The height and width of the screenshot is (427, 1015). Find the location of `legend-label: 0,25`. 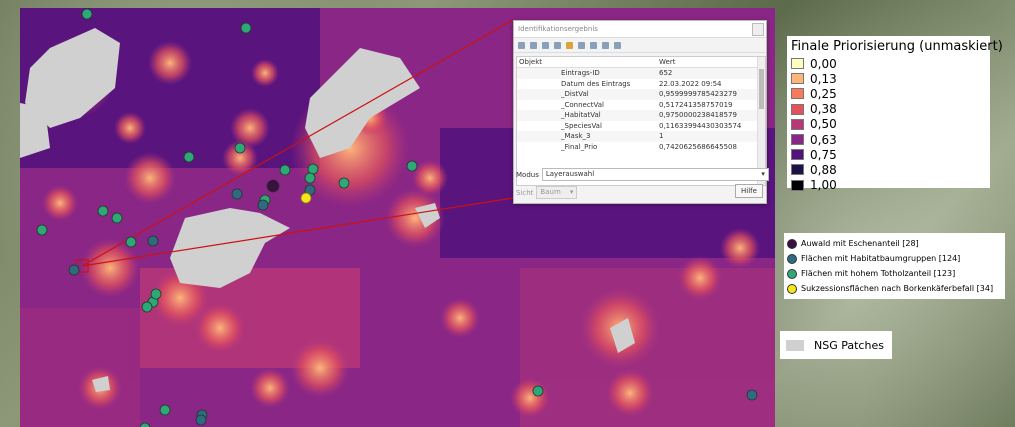

legend-label: 0,25 is located at coordinates (823, 93).